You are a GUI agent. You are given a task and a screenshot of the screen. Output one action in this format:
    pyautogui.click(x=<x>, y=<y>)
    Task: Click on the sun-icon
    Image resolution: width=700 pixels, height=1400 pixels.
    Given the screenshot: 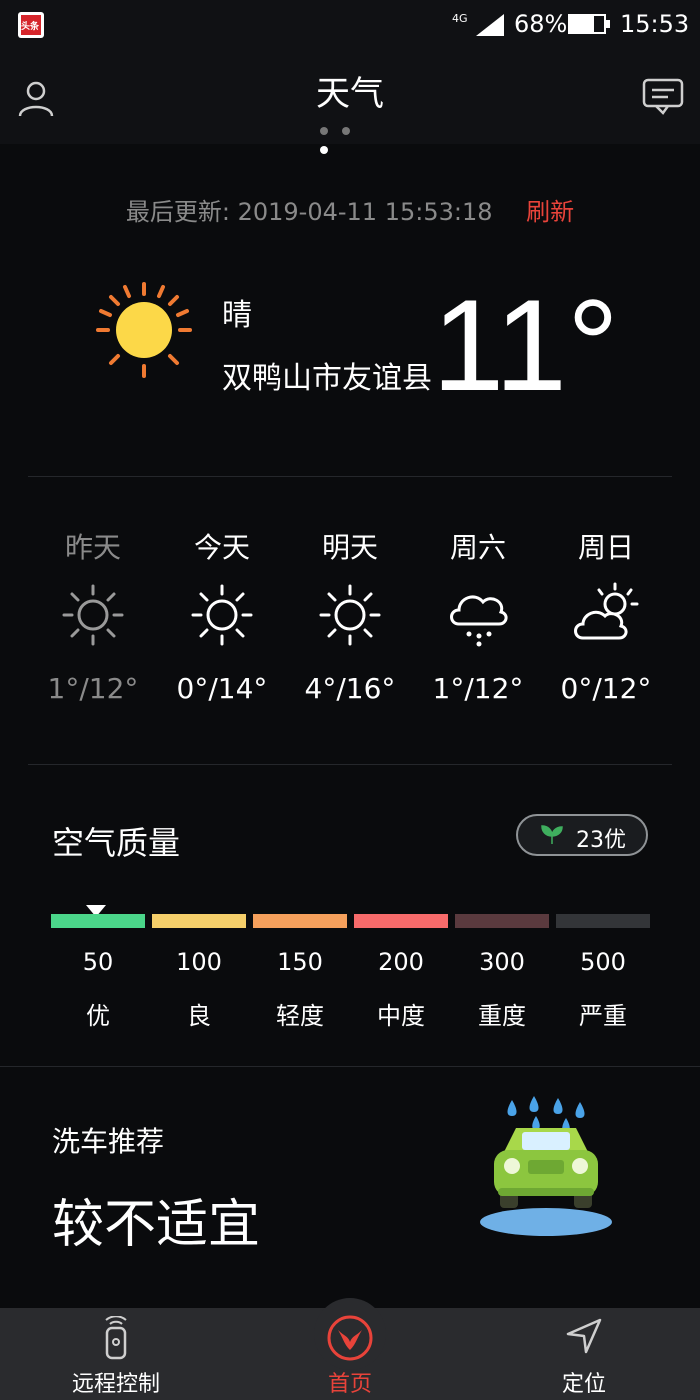 What is the action you would take?
    pyautogui.click(x=144, y=330)
    